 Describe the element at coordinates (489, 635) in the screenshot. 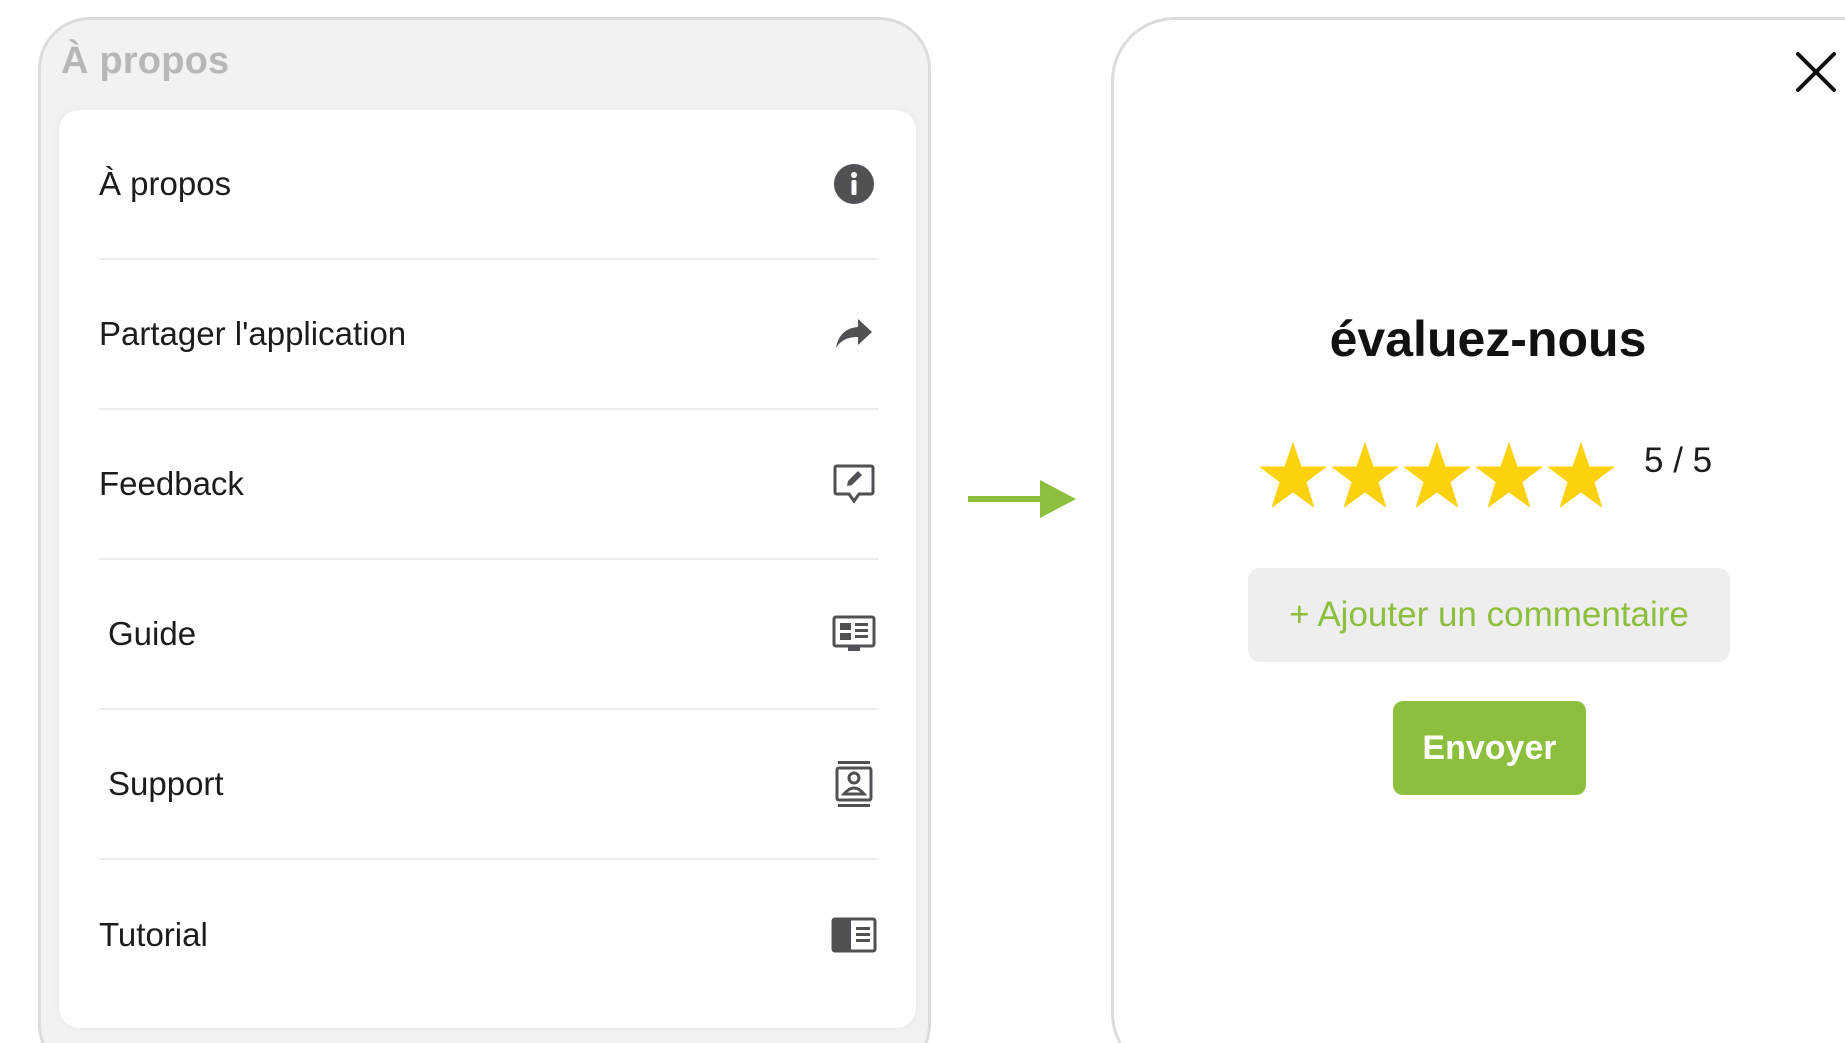

I see `menu-item-guide: Guide` at that location.